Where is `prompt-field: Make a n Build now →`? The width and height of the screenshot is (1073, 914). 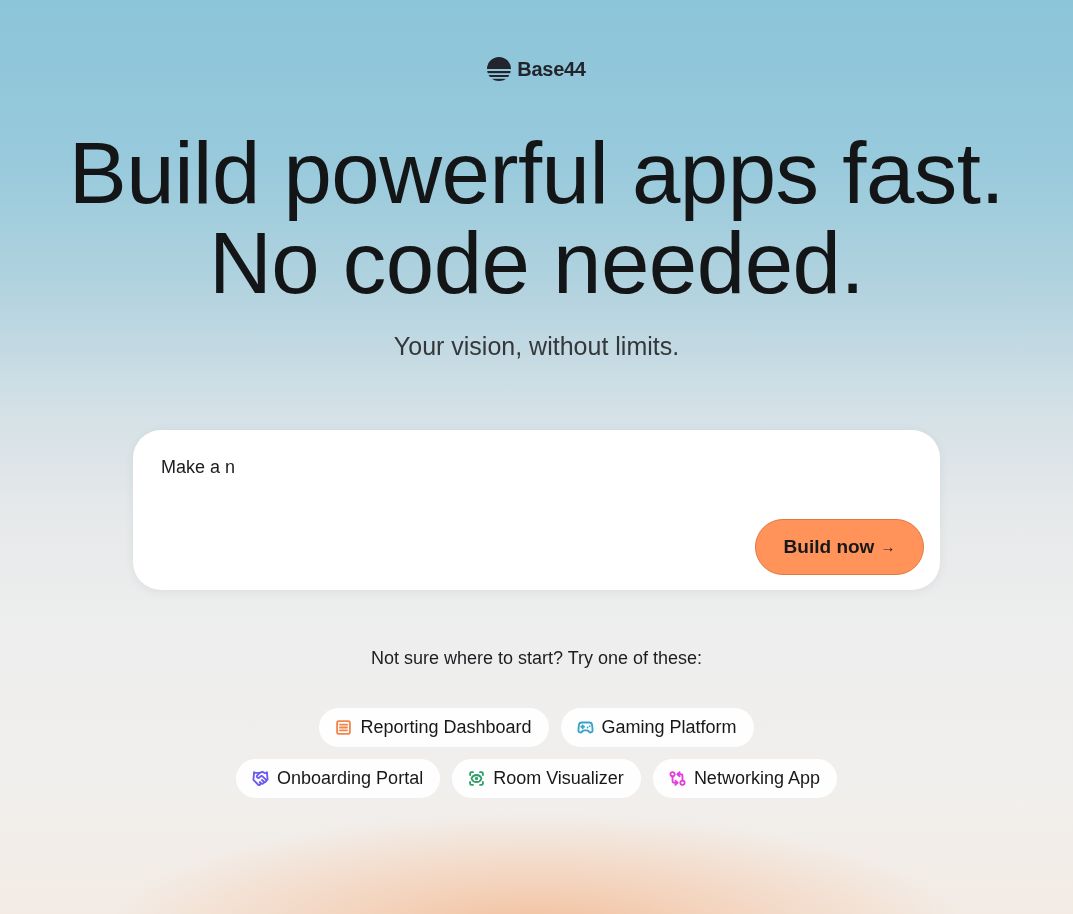 prompt-field: Make a n Build now → is located at coordinates (536, 510).